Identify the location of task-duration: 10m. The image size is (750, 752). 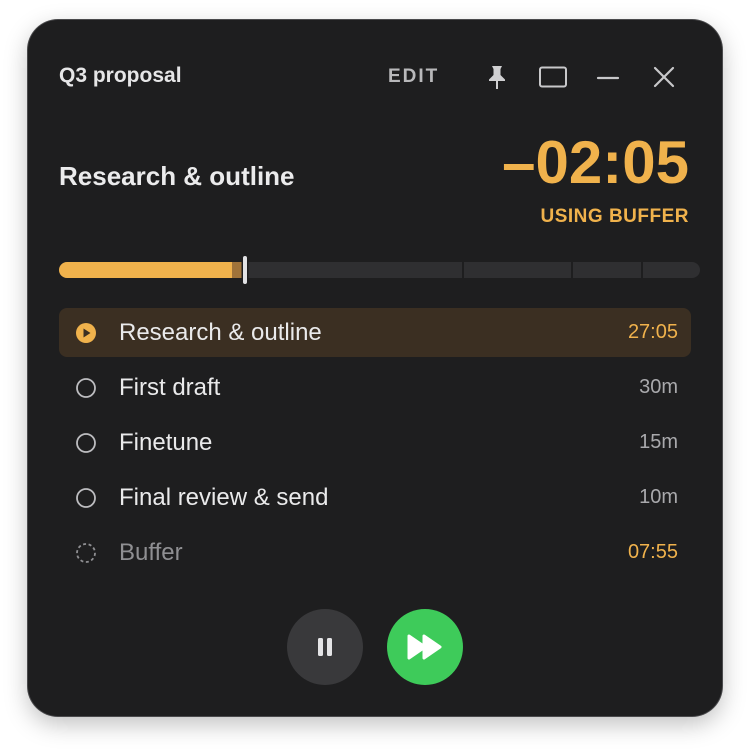
(658, 497).